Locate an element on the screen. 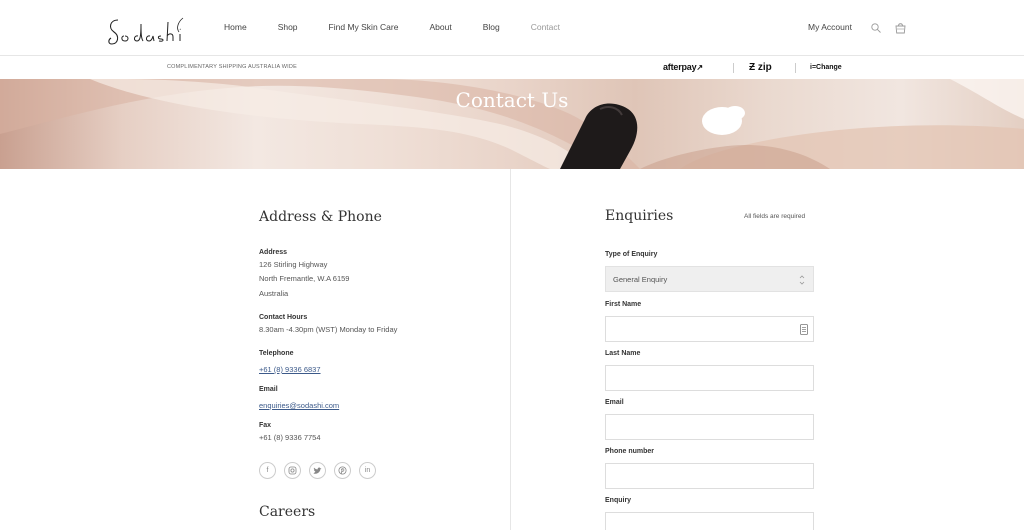 Image resolution: width=1024 pixels, height=530 pixels. sodashi-logo is located at coordinates (149, 30).